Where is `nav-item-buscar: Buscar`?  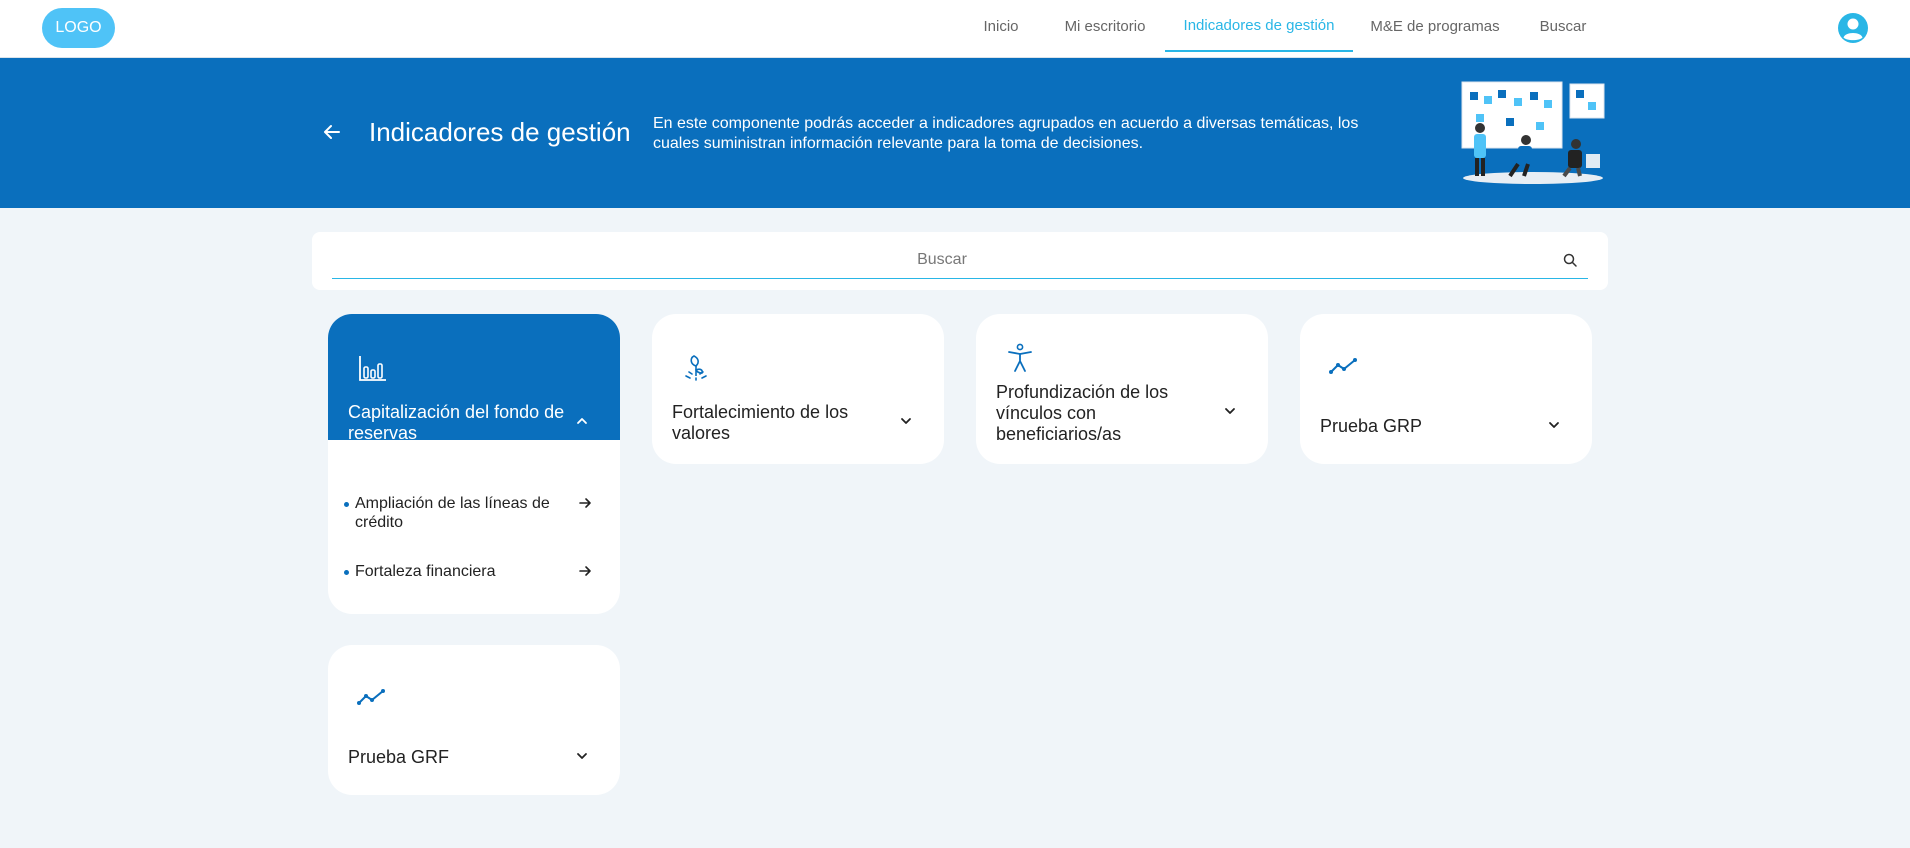 nav-item-buscar: Buscar is located at coordinates (1563, 26).